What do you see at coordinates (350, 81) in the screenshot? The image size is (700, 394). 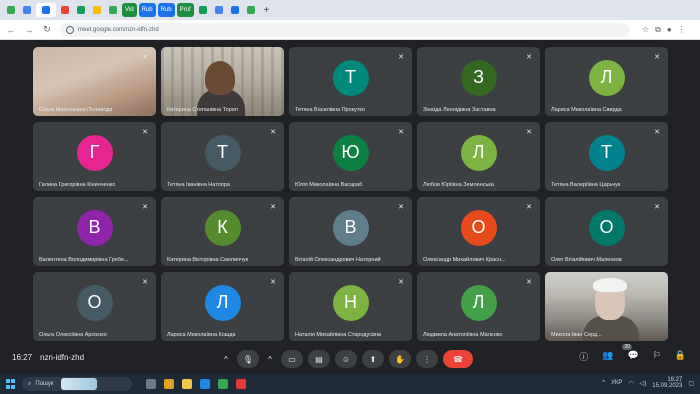 I see `participant-tile: Т ✕ Тетяна Василівна Прокутко` at bounding box center [350, 81].